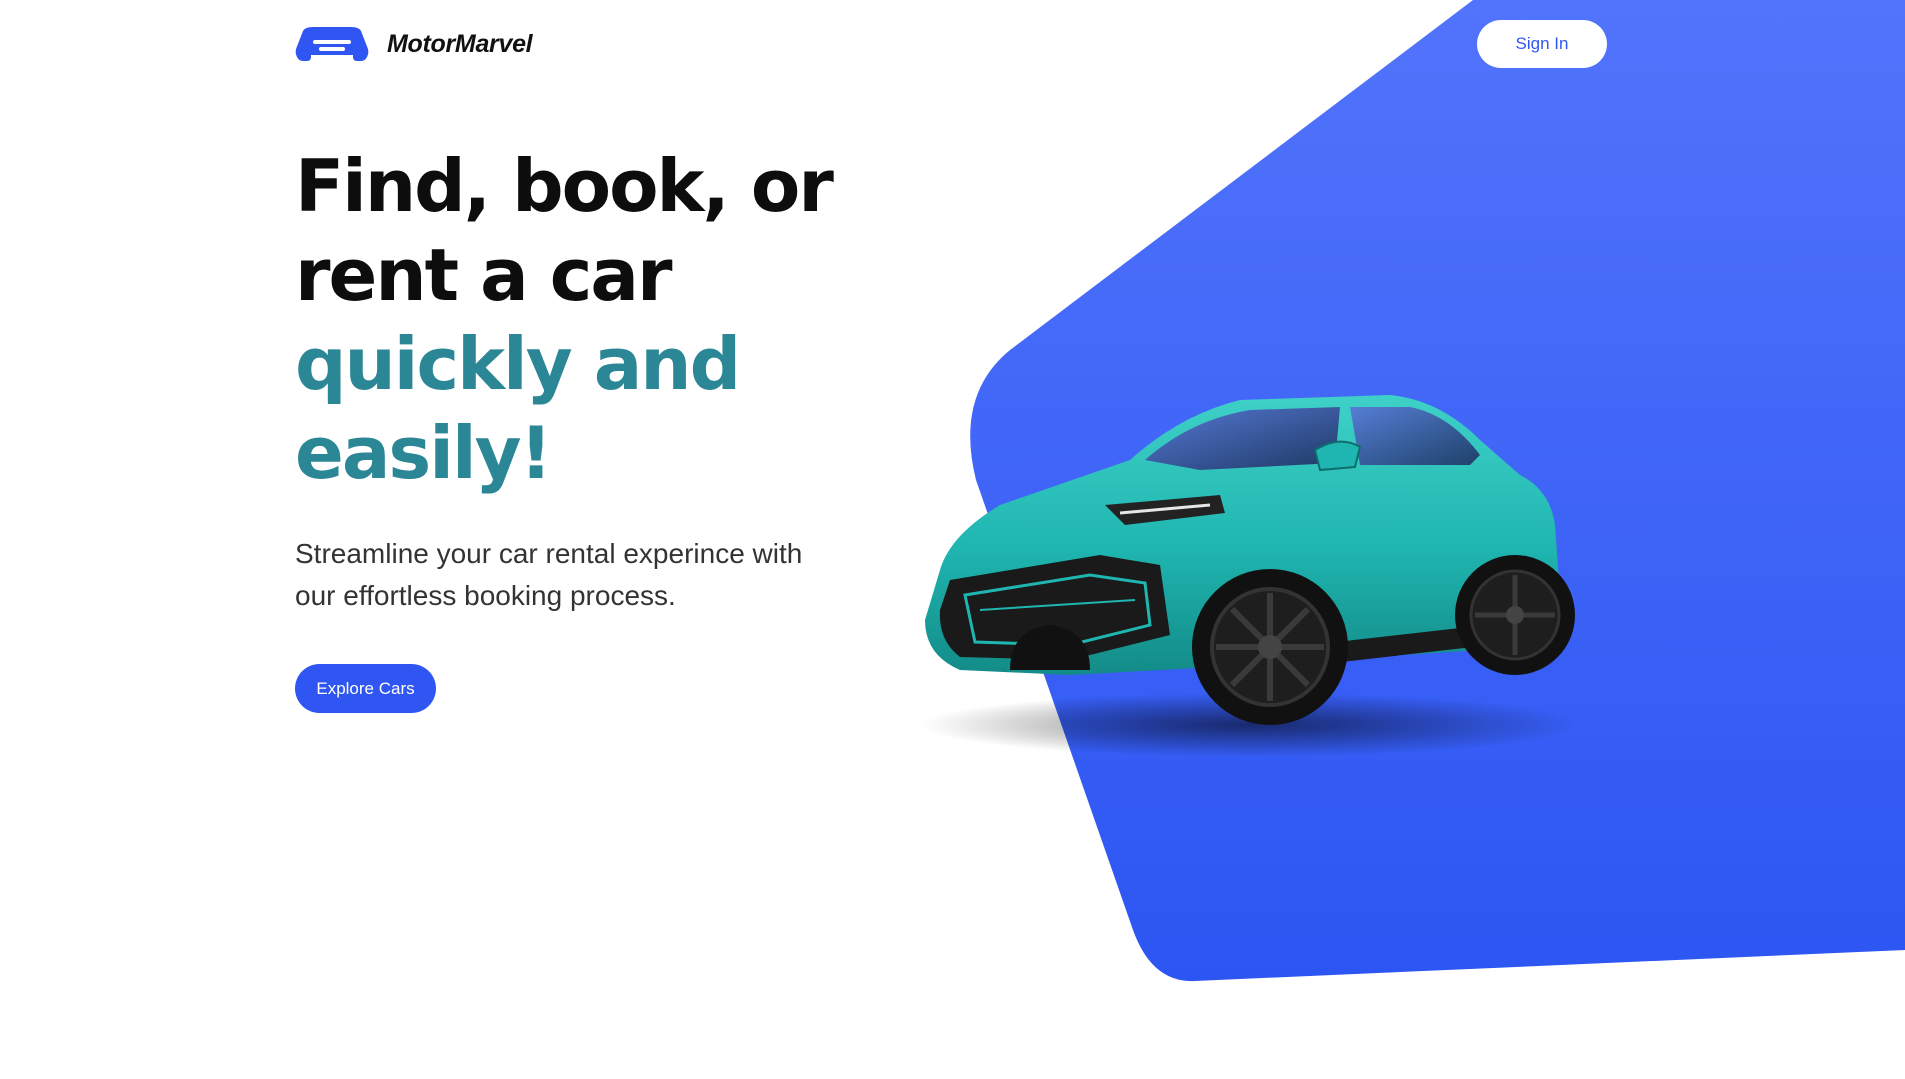 Image resolution: width=1905 pixels, height=1079 pixels. Describe the element at coordinates (564, 186) in the screenshot. I see `headline-line-1: Find, book, or` at that location.